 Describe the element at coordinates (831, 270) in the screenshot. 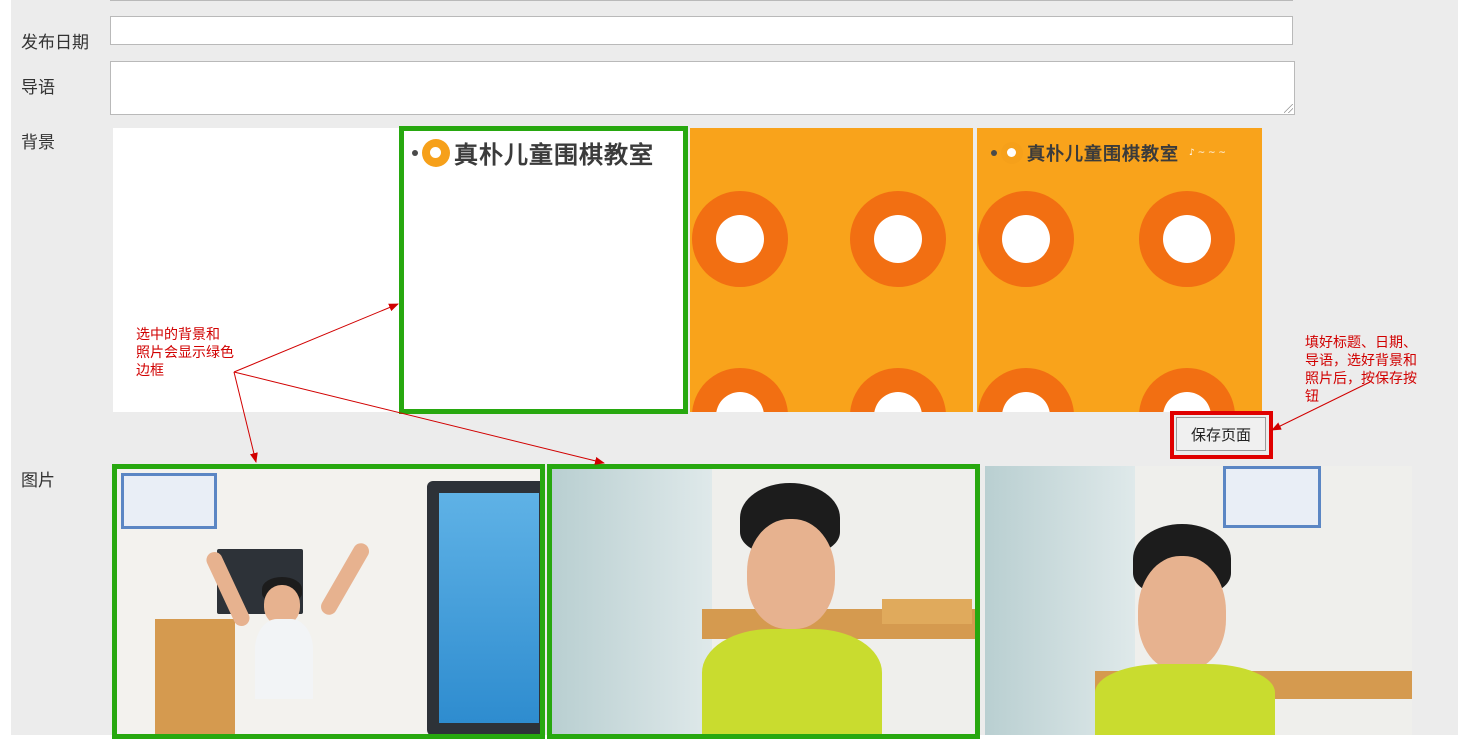

I see `background-option-orange-rings` at that location.